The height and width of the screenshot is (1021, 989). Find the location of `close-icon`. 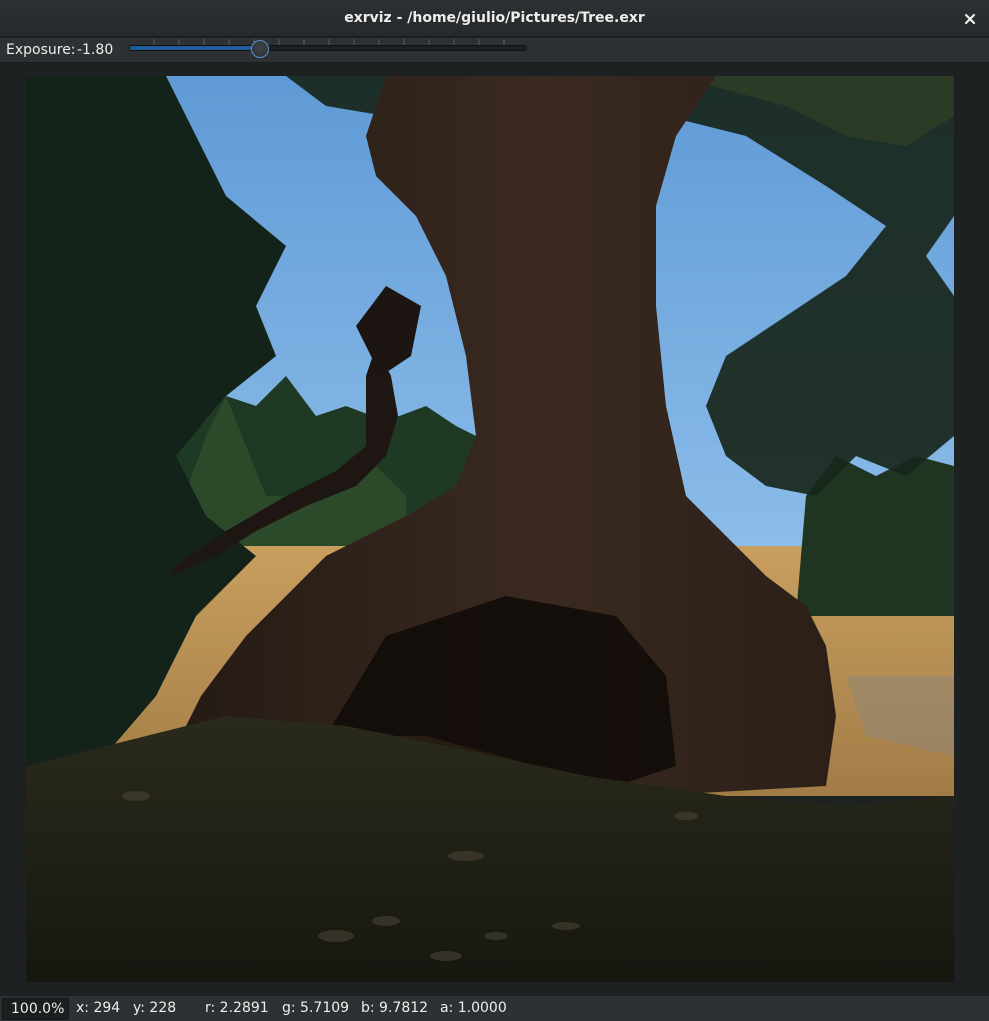

close-icon is located at coordinates (970, 19).